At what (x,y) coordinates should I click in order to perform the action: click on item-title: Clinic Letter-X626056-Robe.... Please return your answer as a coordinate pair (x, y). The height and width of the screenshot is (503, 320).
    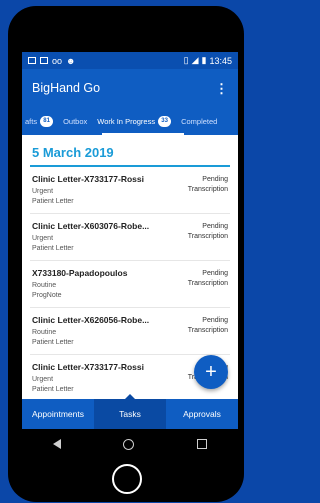
    Looking at the image, I should click on (91, 320).